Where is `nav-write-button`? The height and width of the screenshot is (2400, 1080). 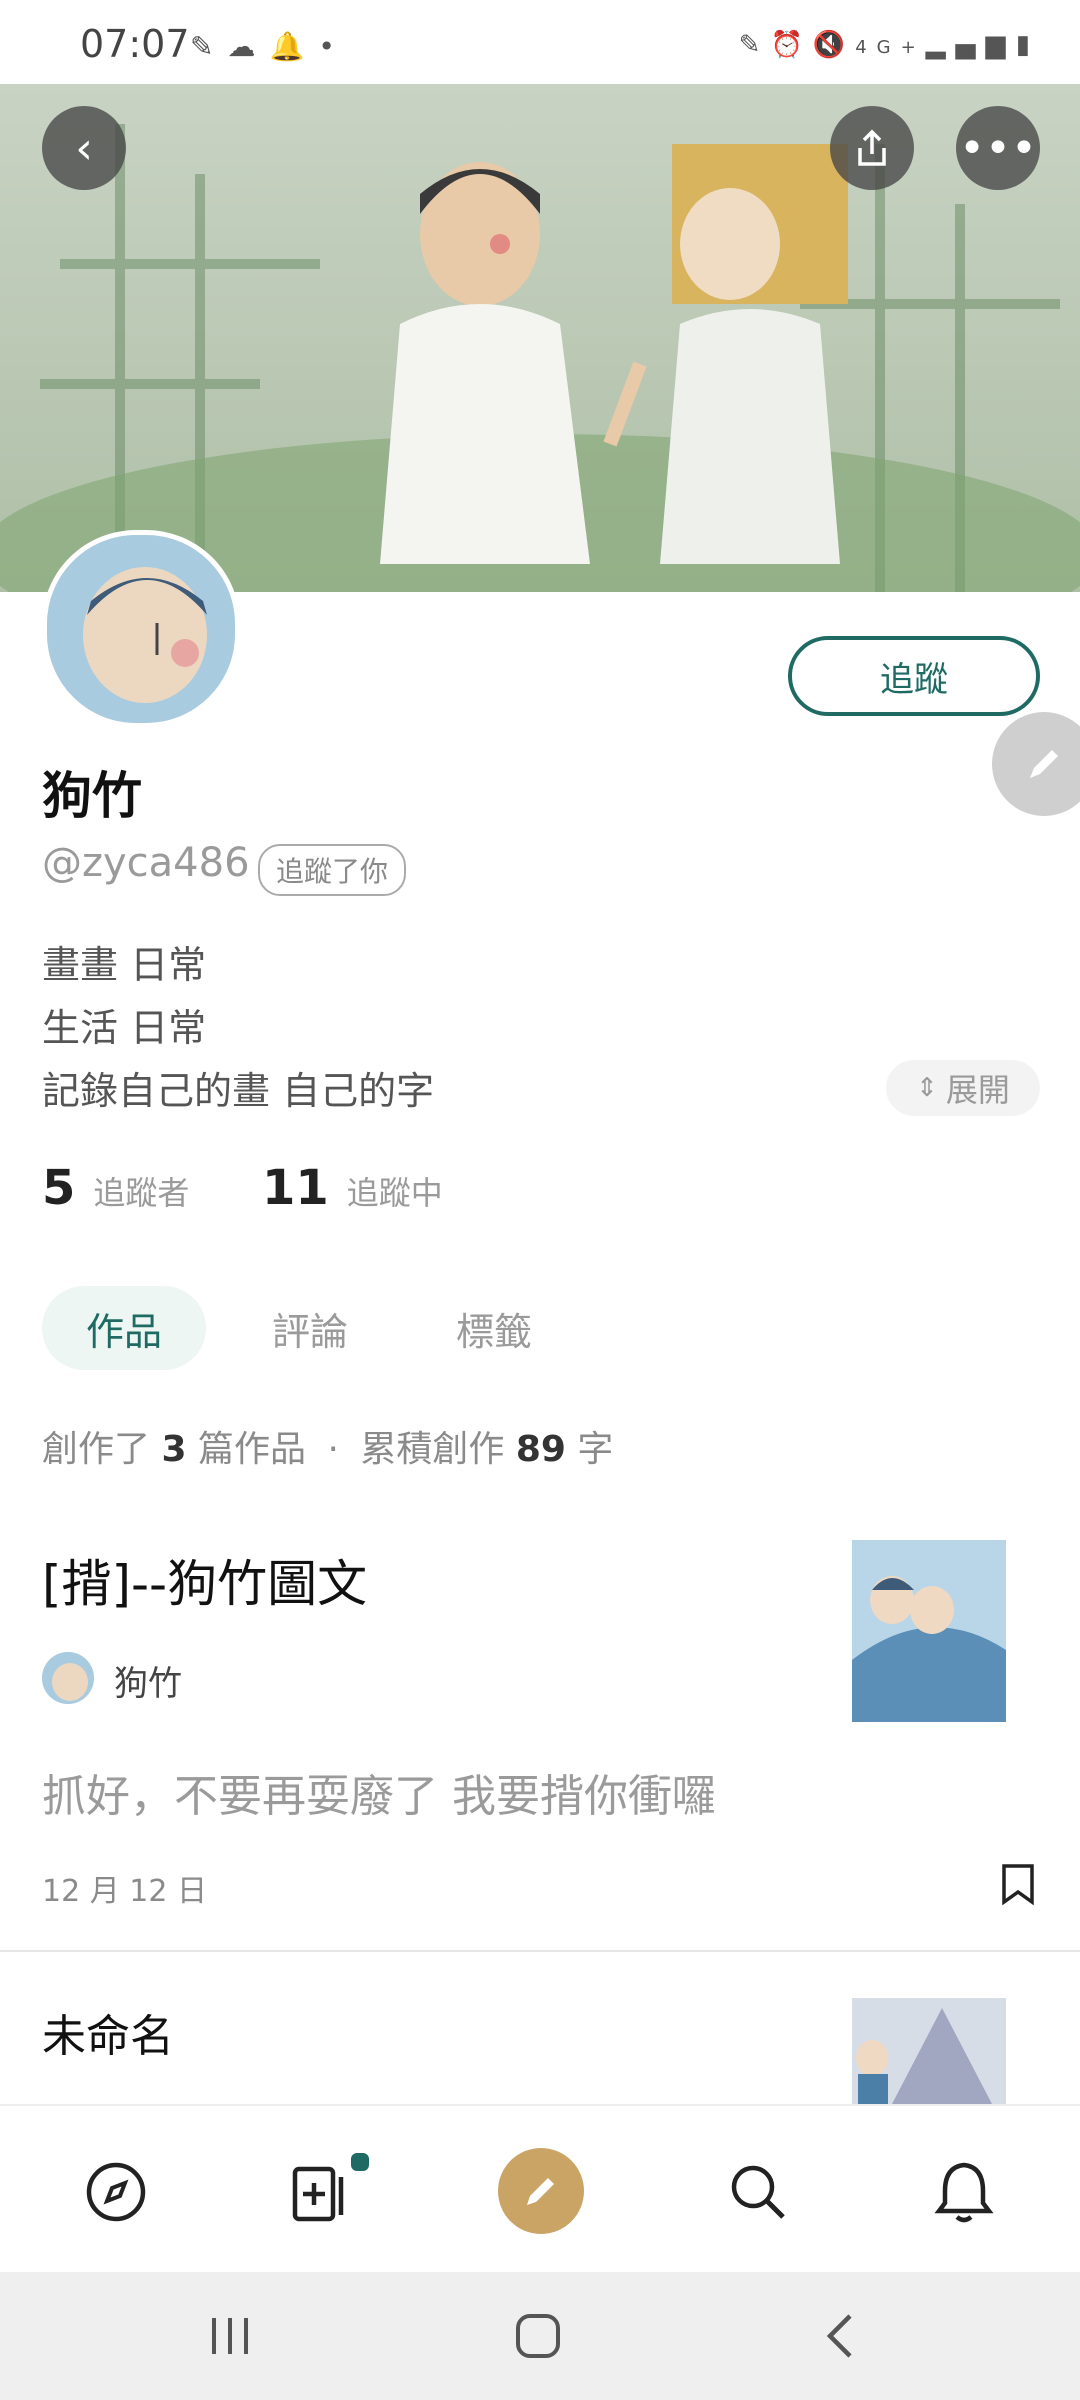 nav-write-button is located at coordinates (541, 2191).